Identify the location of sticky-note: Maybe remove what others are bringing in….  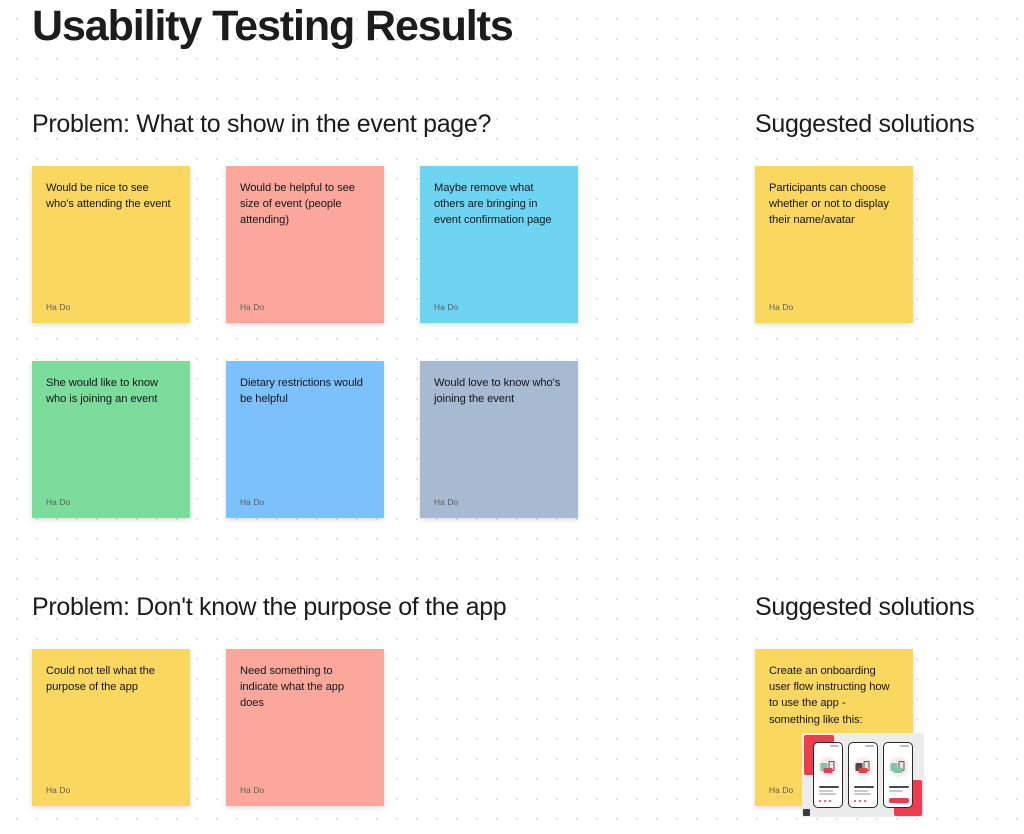
(499, 244).